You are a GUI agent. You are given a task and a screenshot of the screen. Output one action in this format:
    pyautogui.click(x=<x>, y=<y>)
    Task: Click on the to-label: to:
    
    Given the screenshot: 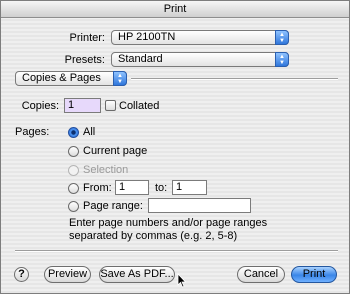 What is the action you would take?
    pyautogui.click(x=161, y=188)
    